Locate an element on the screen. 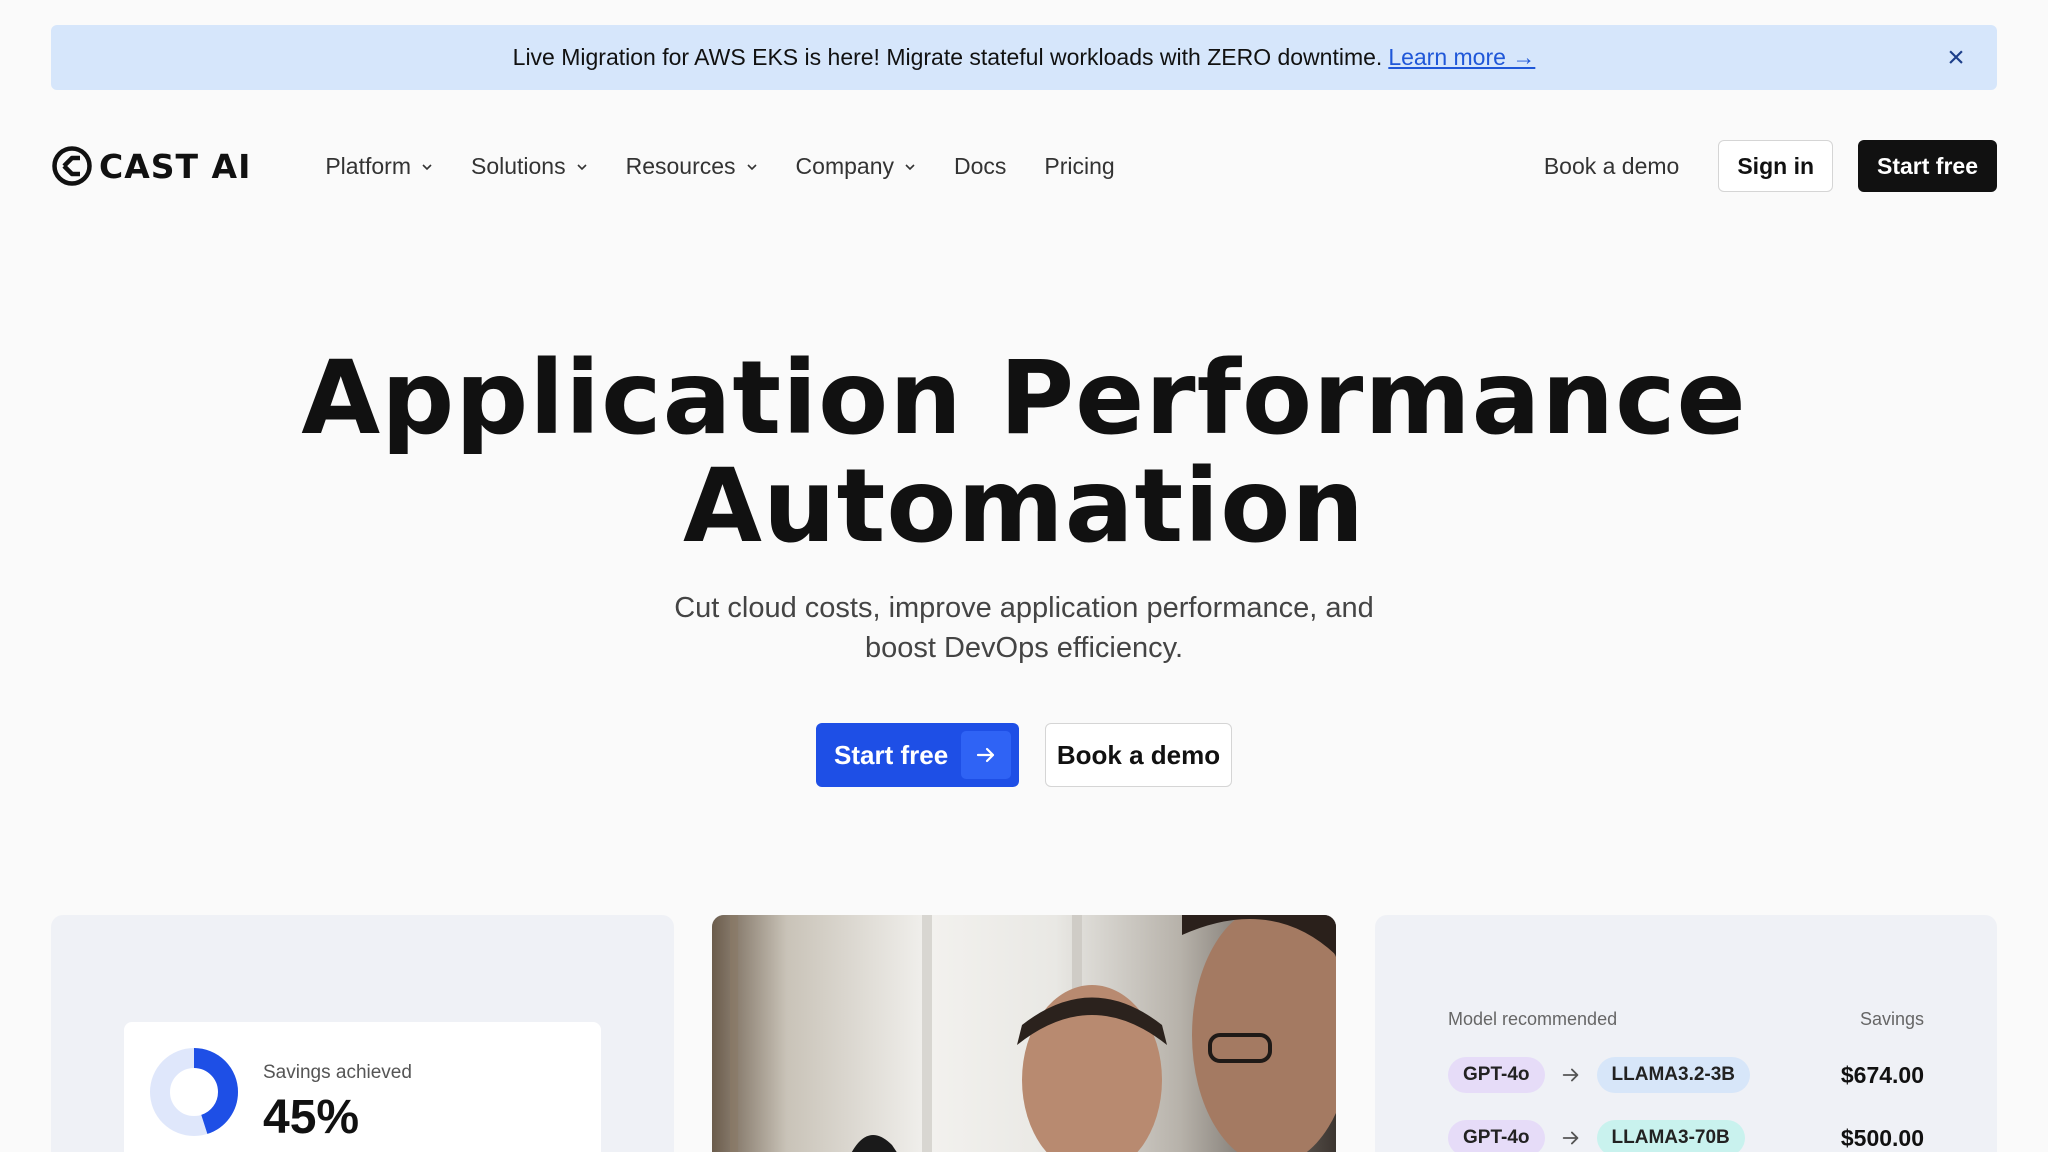 The width and height of the screenshot is (2048, 1152). team-photo is located at coordinates (1024, 1033).